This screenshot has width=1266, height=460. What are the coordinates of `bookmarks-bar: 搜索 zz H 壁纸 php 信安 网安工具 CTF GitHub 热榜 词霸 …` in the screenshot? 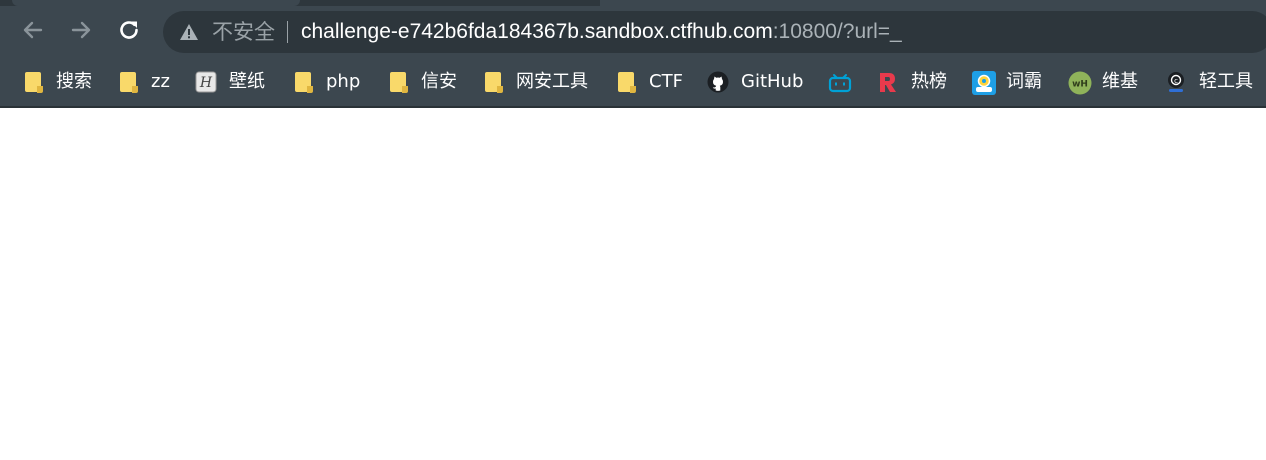 It's located at (633, 82).